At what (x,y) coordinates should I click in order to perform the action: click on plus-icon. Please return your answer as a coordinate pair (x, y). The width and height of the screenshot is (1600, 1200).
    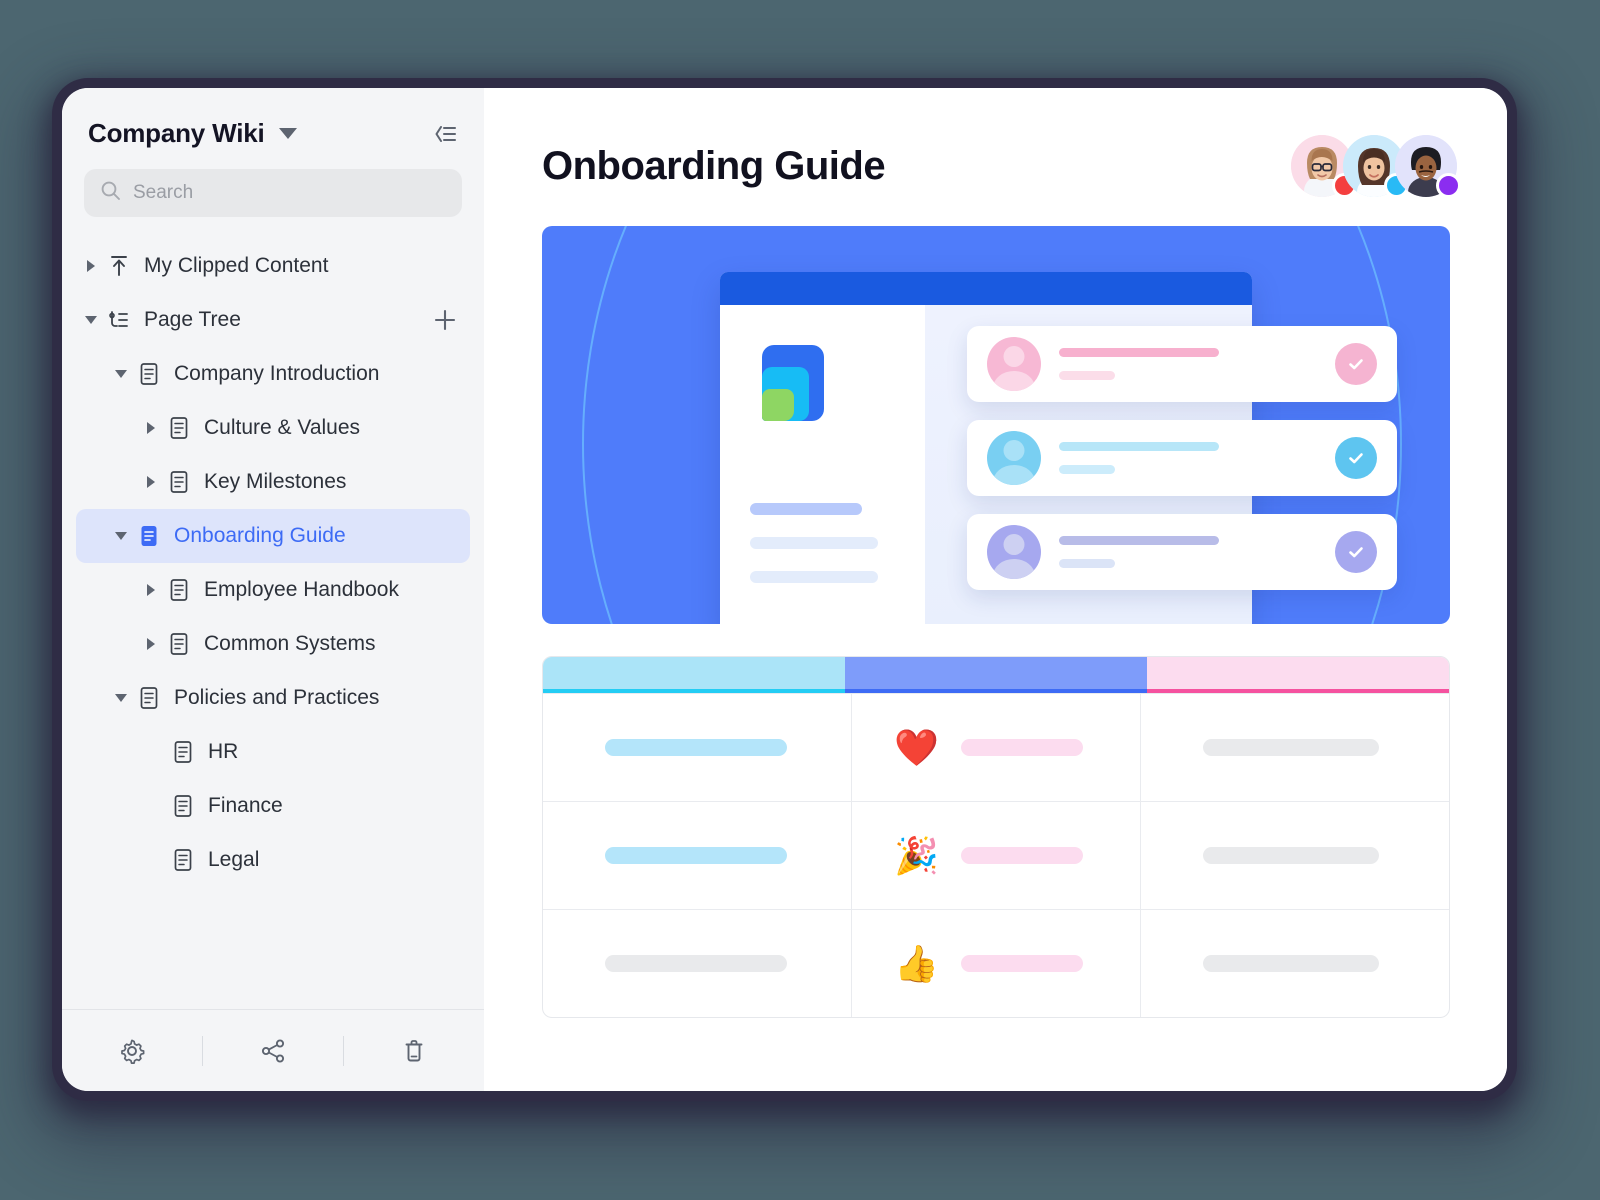
    Looking at the image, I should click on (445, 320).